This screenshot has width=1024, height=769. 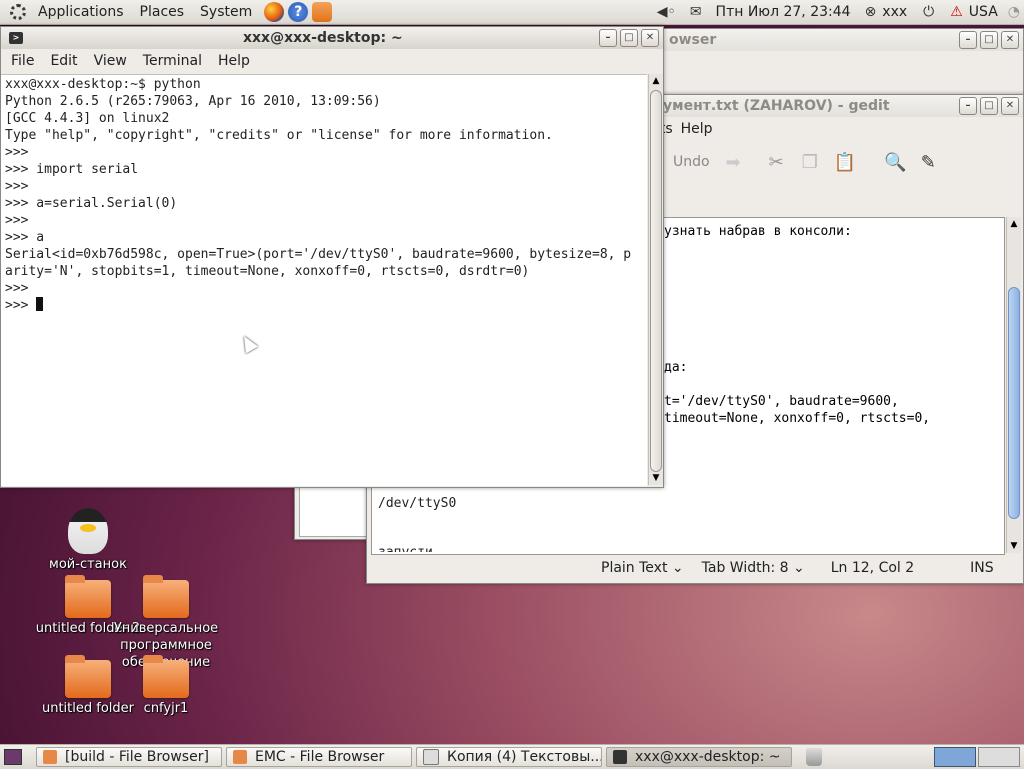 I want to click on copy-icon: ❐, so click(x=810, y=162).